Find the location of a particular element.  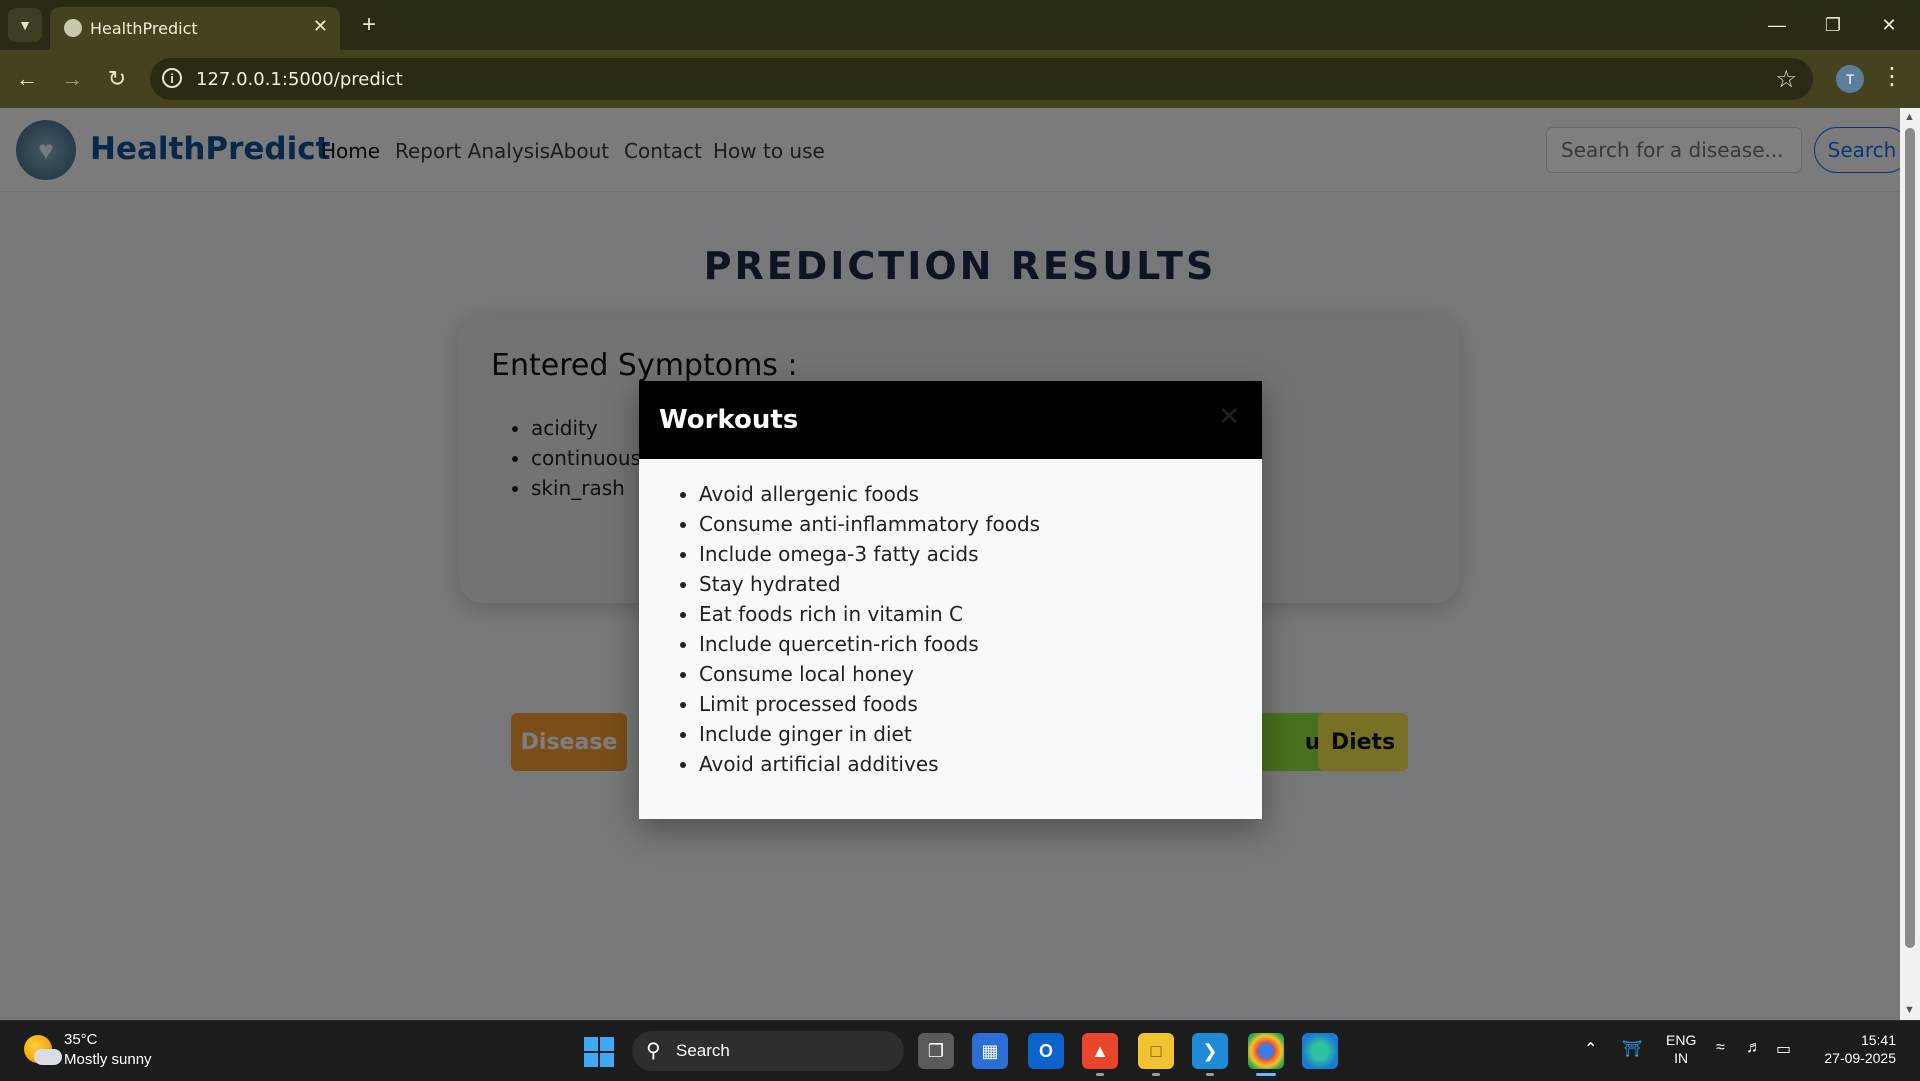

modal-header: Workouts ✕ is located at coordinates (950, 420).